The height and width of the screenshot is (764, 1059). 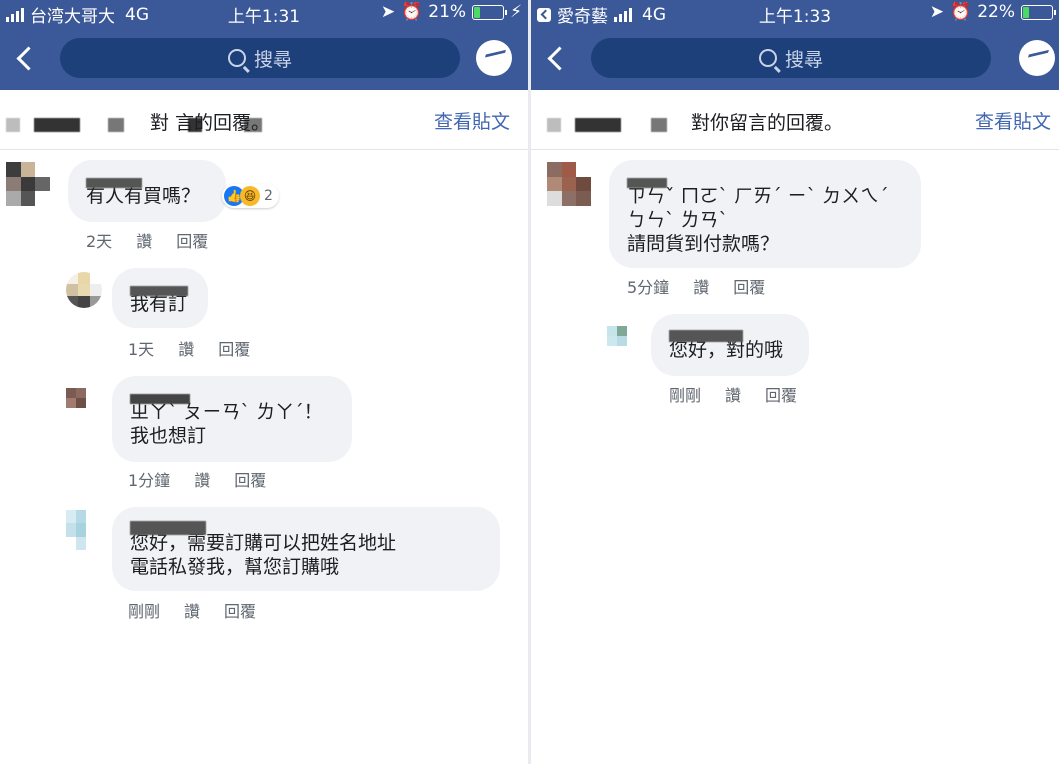 I want to click on comment-bubble: 您好，需要訂購可以把姓名地址 電話私發我，幫您訂購哦, so click(x=306, y=549).